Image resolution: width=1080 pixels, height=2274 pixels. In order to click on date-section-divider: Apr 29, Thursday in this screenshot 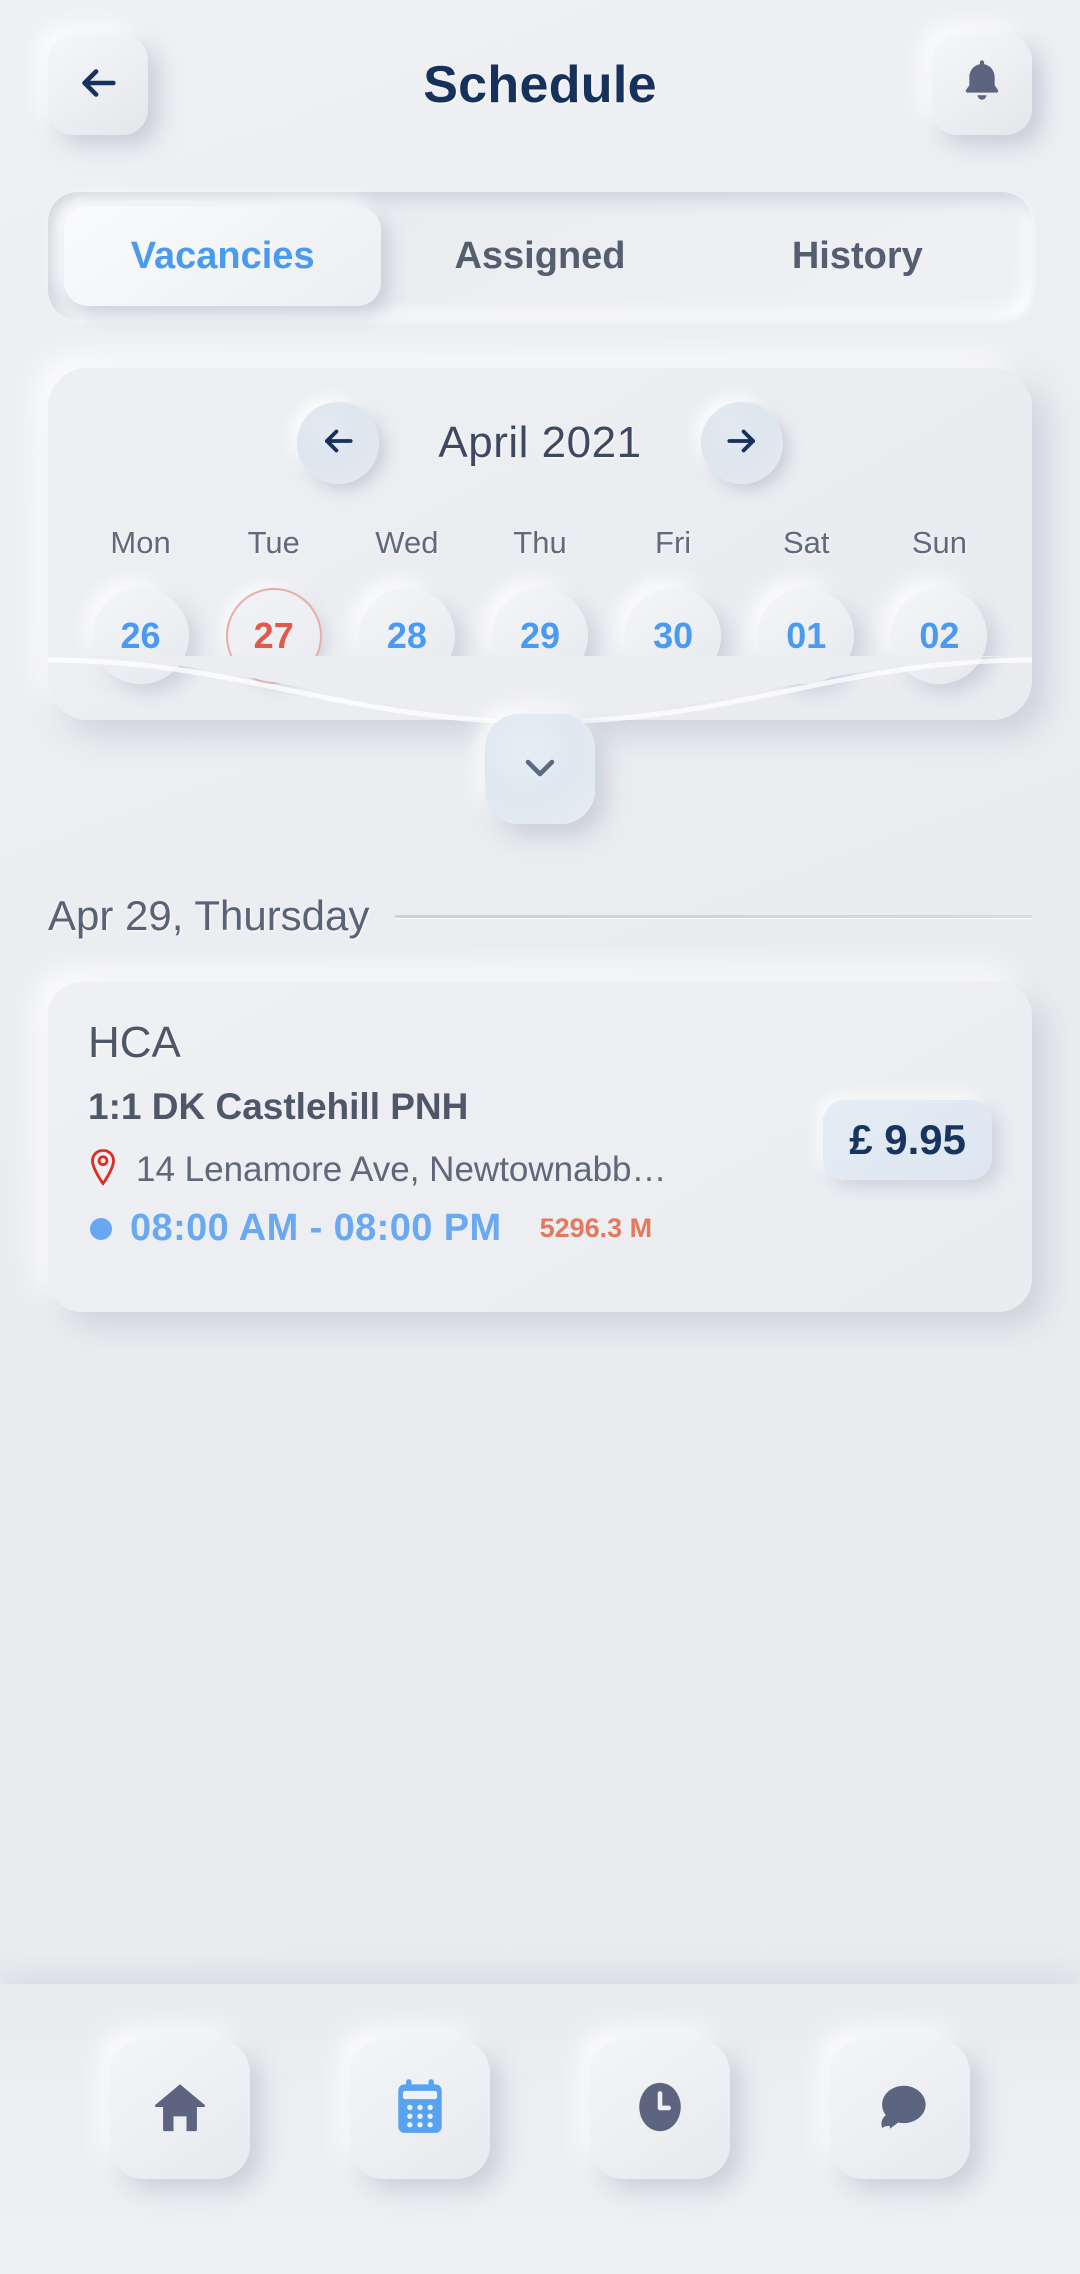, I will do `click(540, 916)`.